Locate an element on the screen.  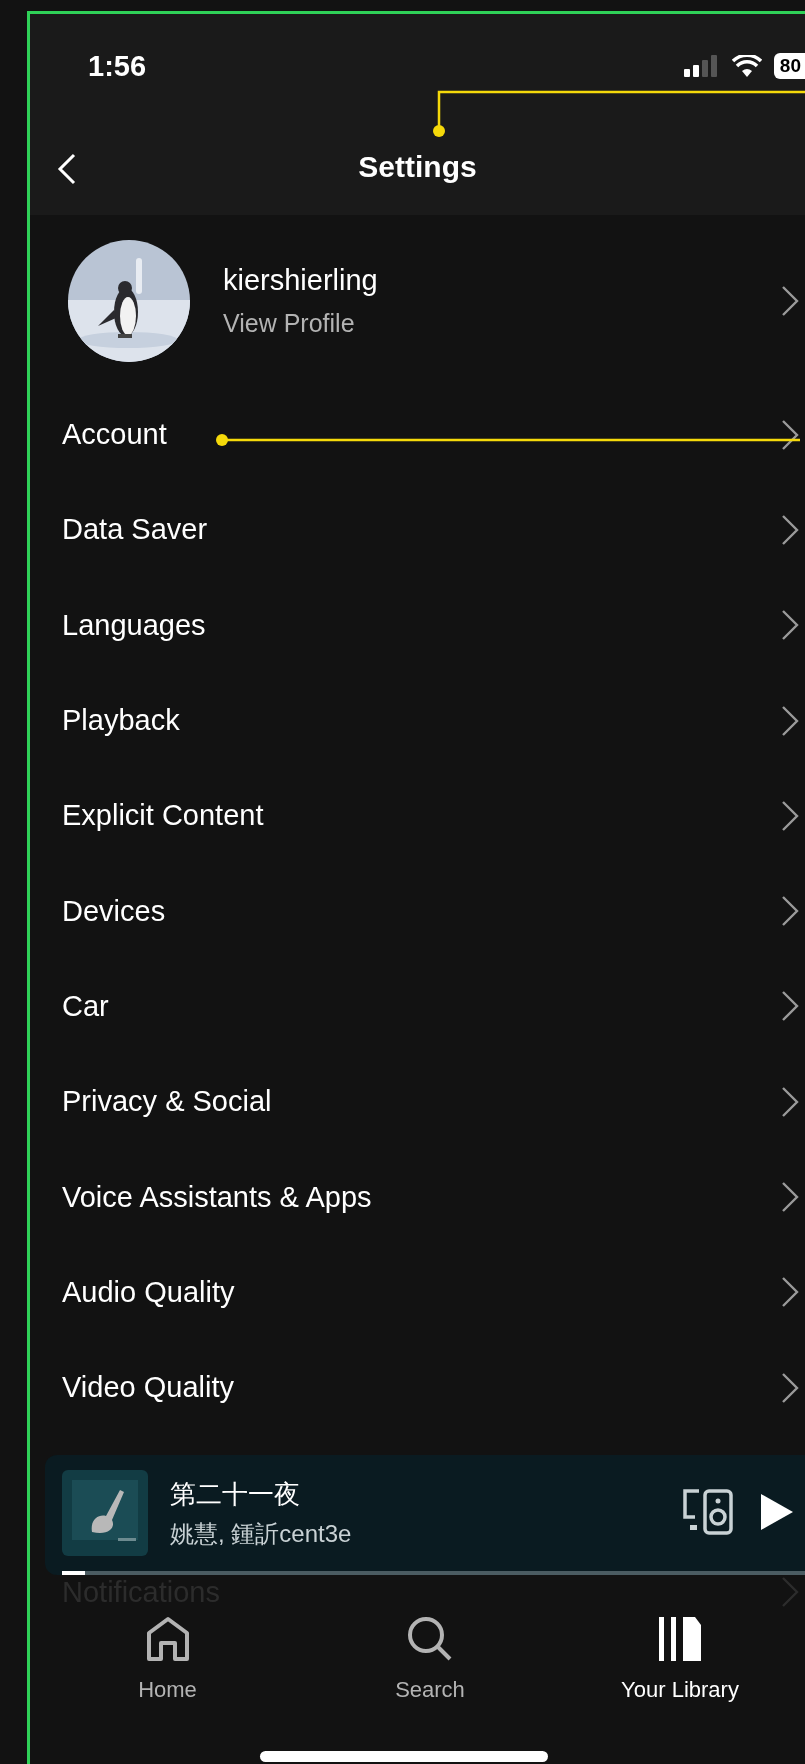
track-artist: 姚慧, 鍾訢cent3e is located at coordinates (261, 1533).